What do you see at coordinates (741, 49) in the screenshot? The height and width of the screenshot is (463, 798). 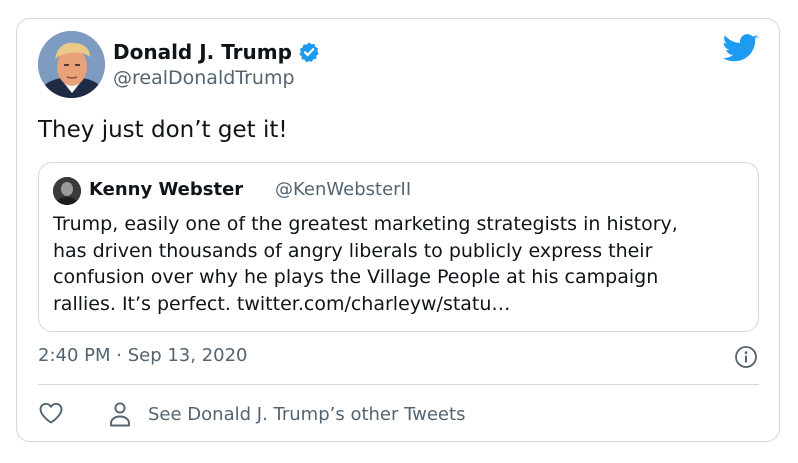 I see `twitter-bird-icon` at bounding box center [741, 49].